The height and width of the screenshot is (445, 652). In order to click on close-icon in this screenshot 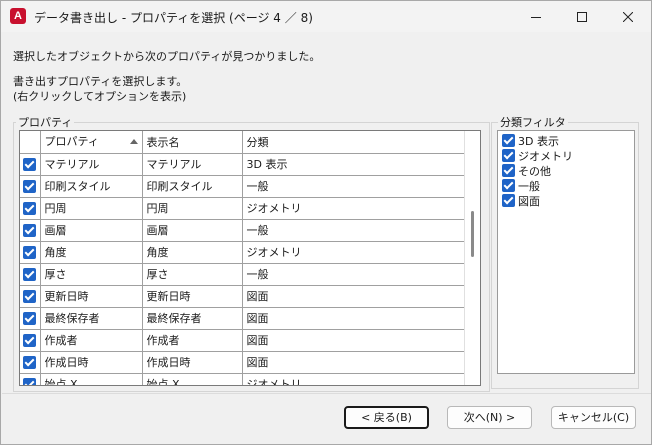, I will do `click(628, 16)`.